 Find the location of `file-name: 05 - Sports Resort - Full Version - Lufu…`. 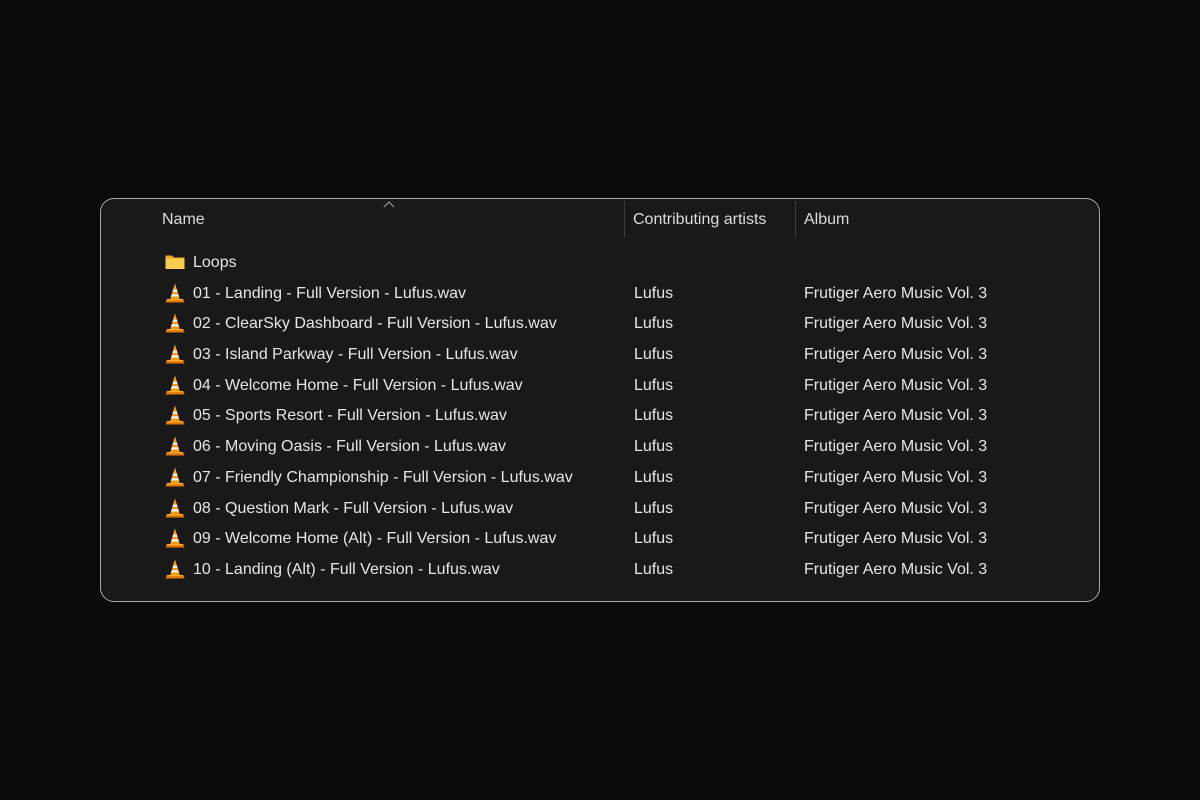

file-name: 05 - Sports Resort - Full Version - Lufu… is located at coordinates (350, 416).